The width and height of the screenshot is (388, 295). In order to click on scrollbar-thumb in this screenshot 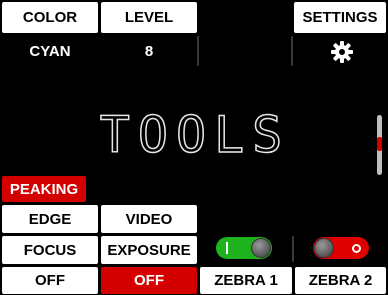, I will do `click(379, 144)`.